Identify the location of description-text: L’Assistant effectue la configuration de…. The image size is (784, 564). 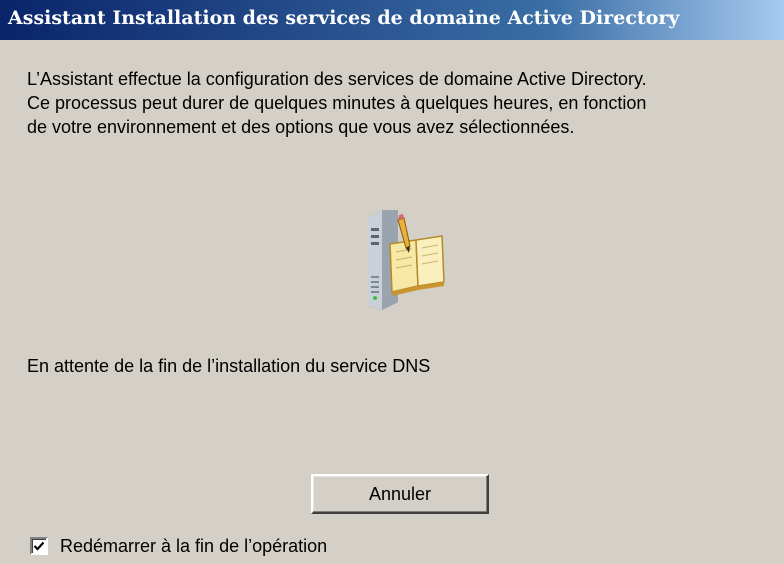
(397, 103).